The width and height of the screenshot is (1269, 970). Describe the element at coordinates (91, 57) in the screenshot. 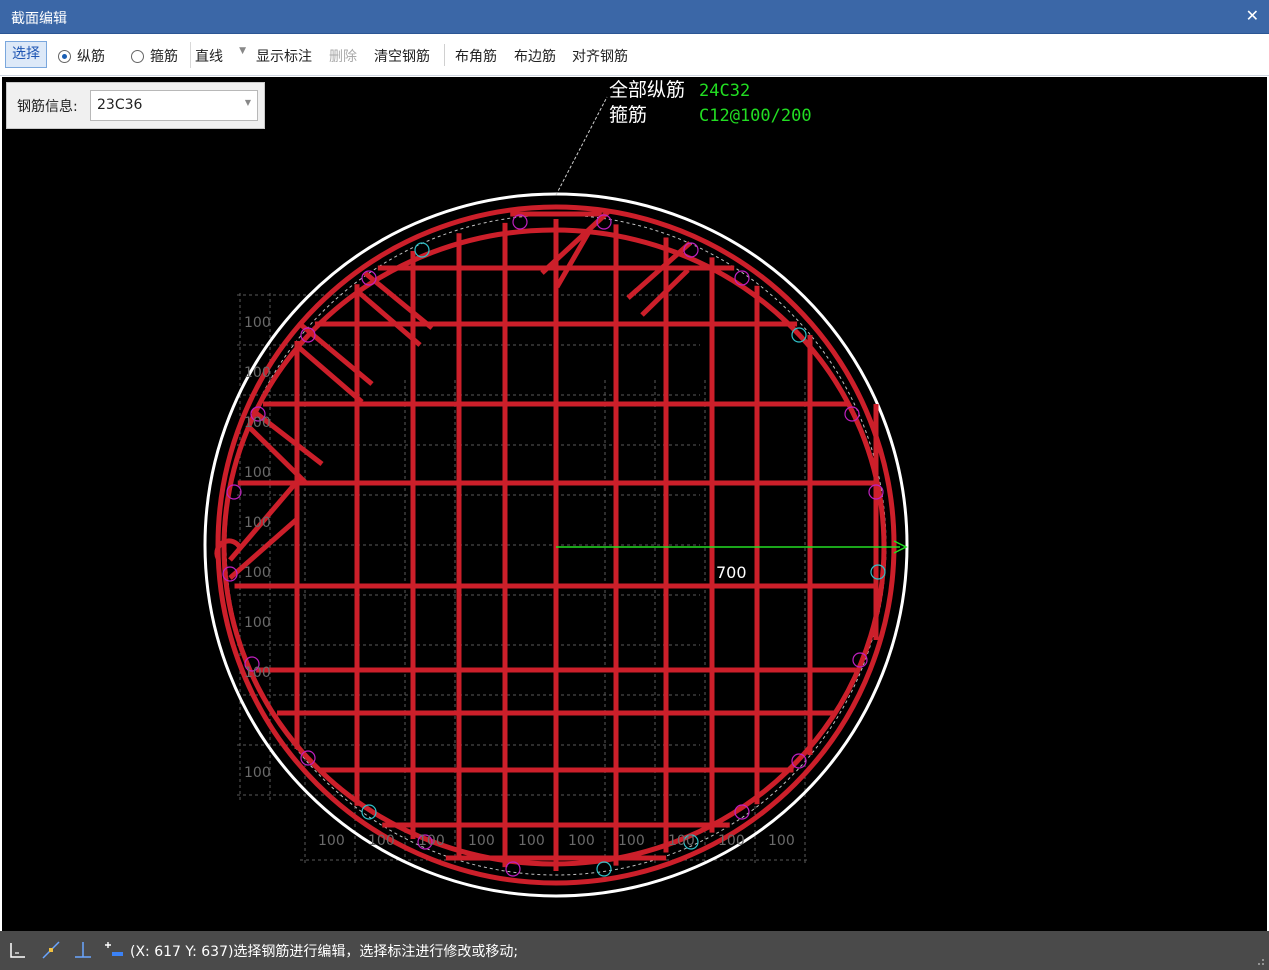

I see `radio-longitudinal-label: 纵筋` at that location.